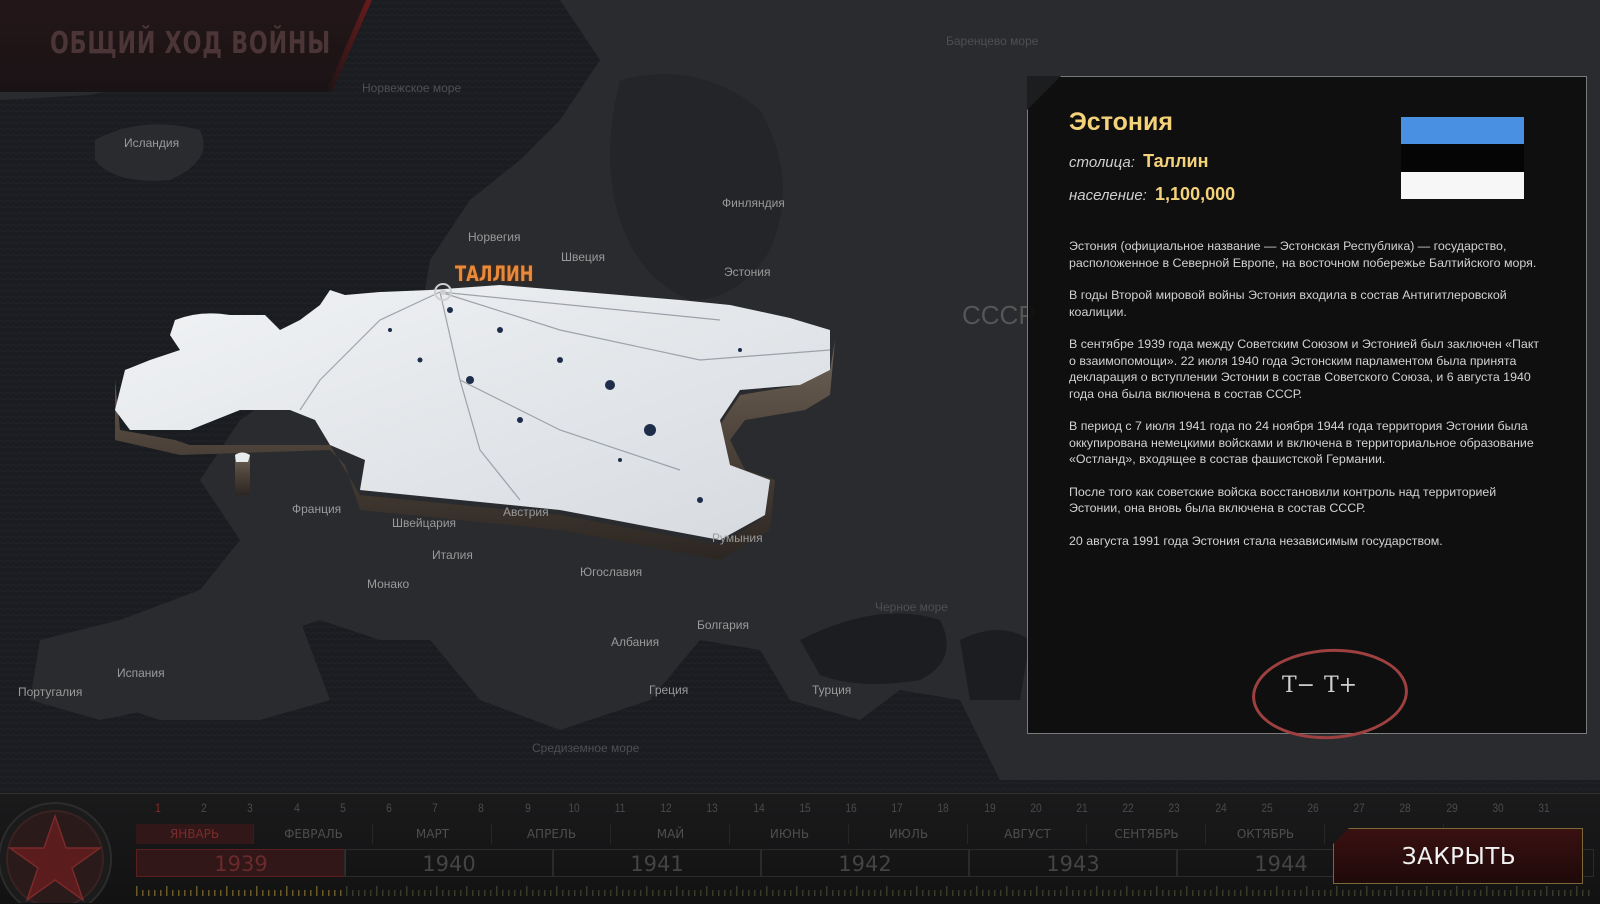 This screenshot has height=904, width=1600. What do you see at coordinates (56, 852) in the screenshot?
I see `red-star-emblem-icon` at bounding box center [56, 852].